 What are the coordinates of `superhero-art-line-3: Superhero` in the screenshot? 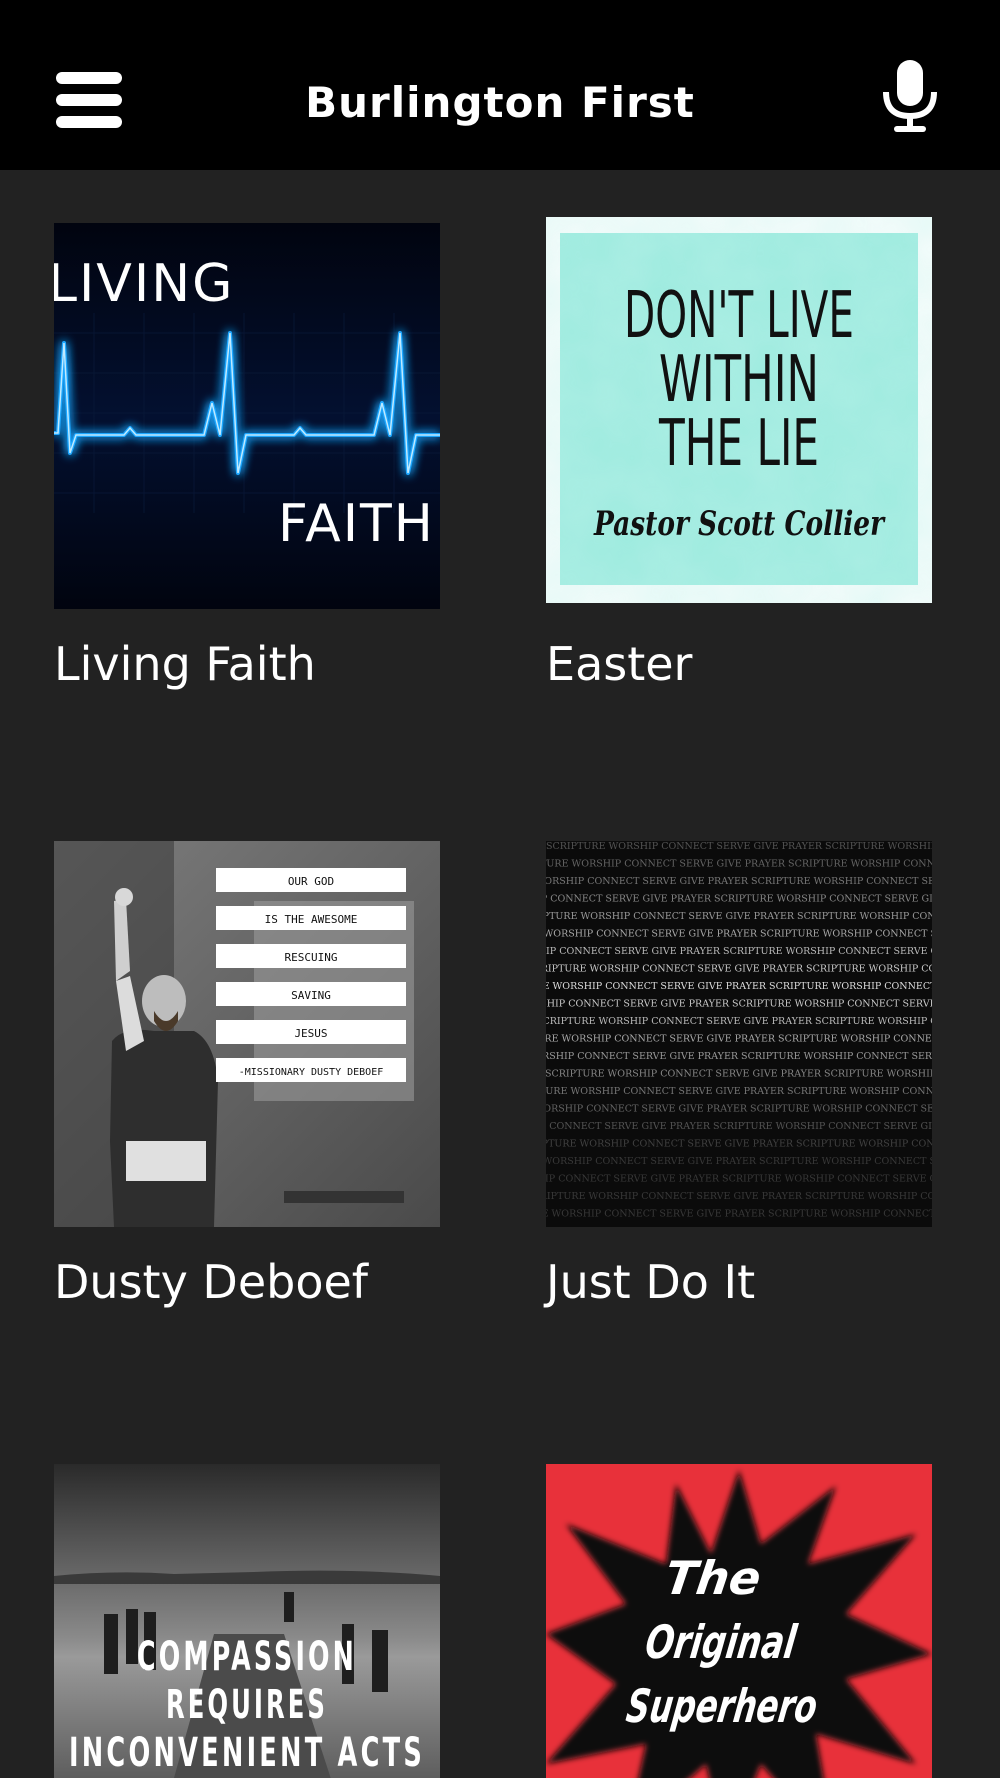 It's located at (722, 1706).